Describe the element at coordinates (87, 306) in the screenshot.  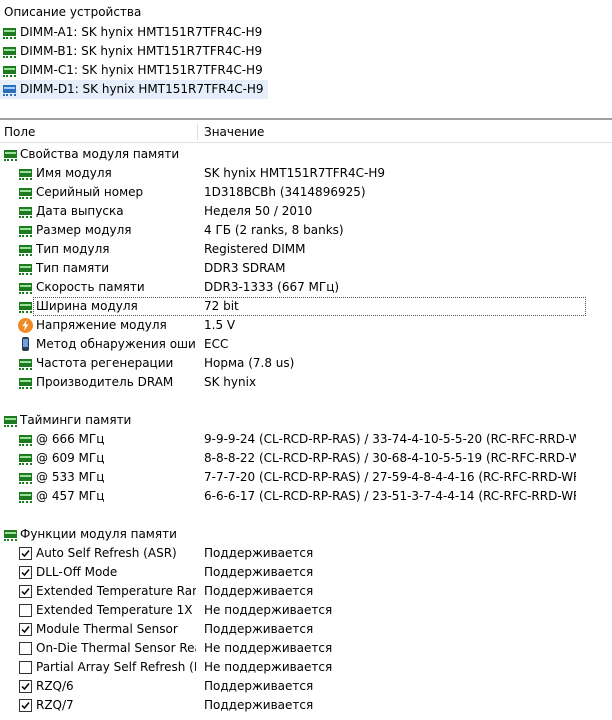
I see `property-label: Ширина модуля` at that location.